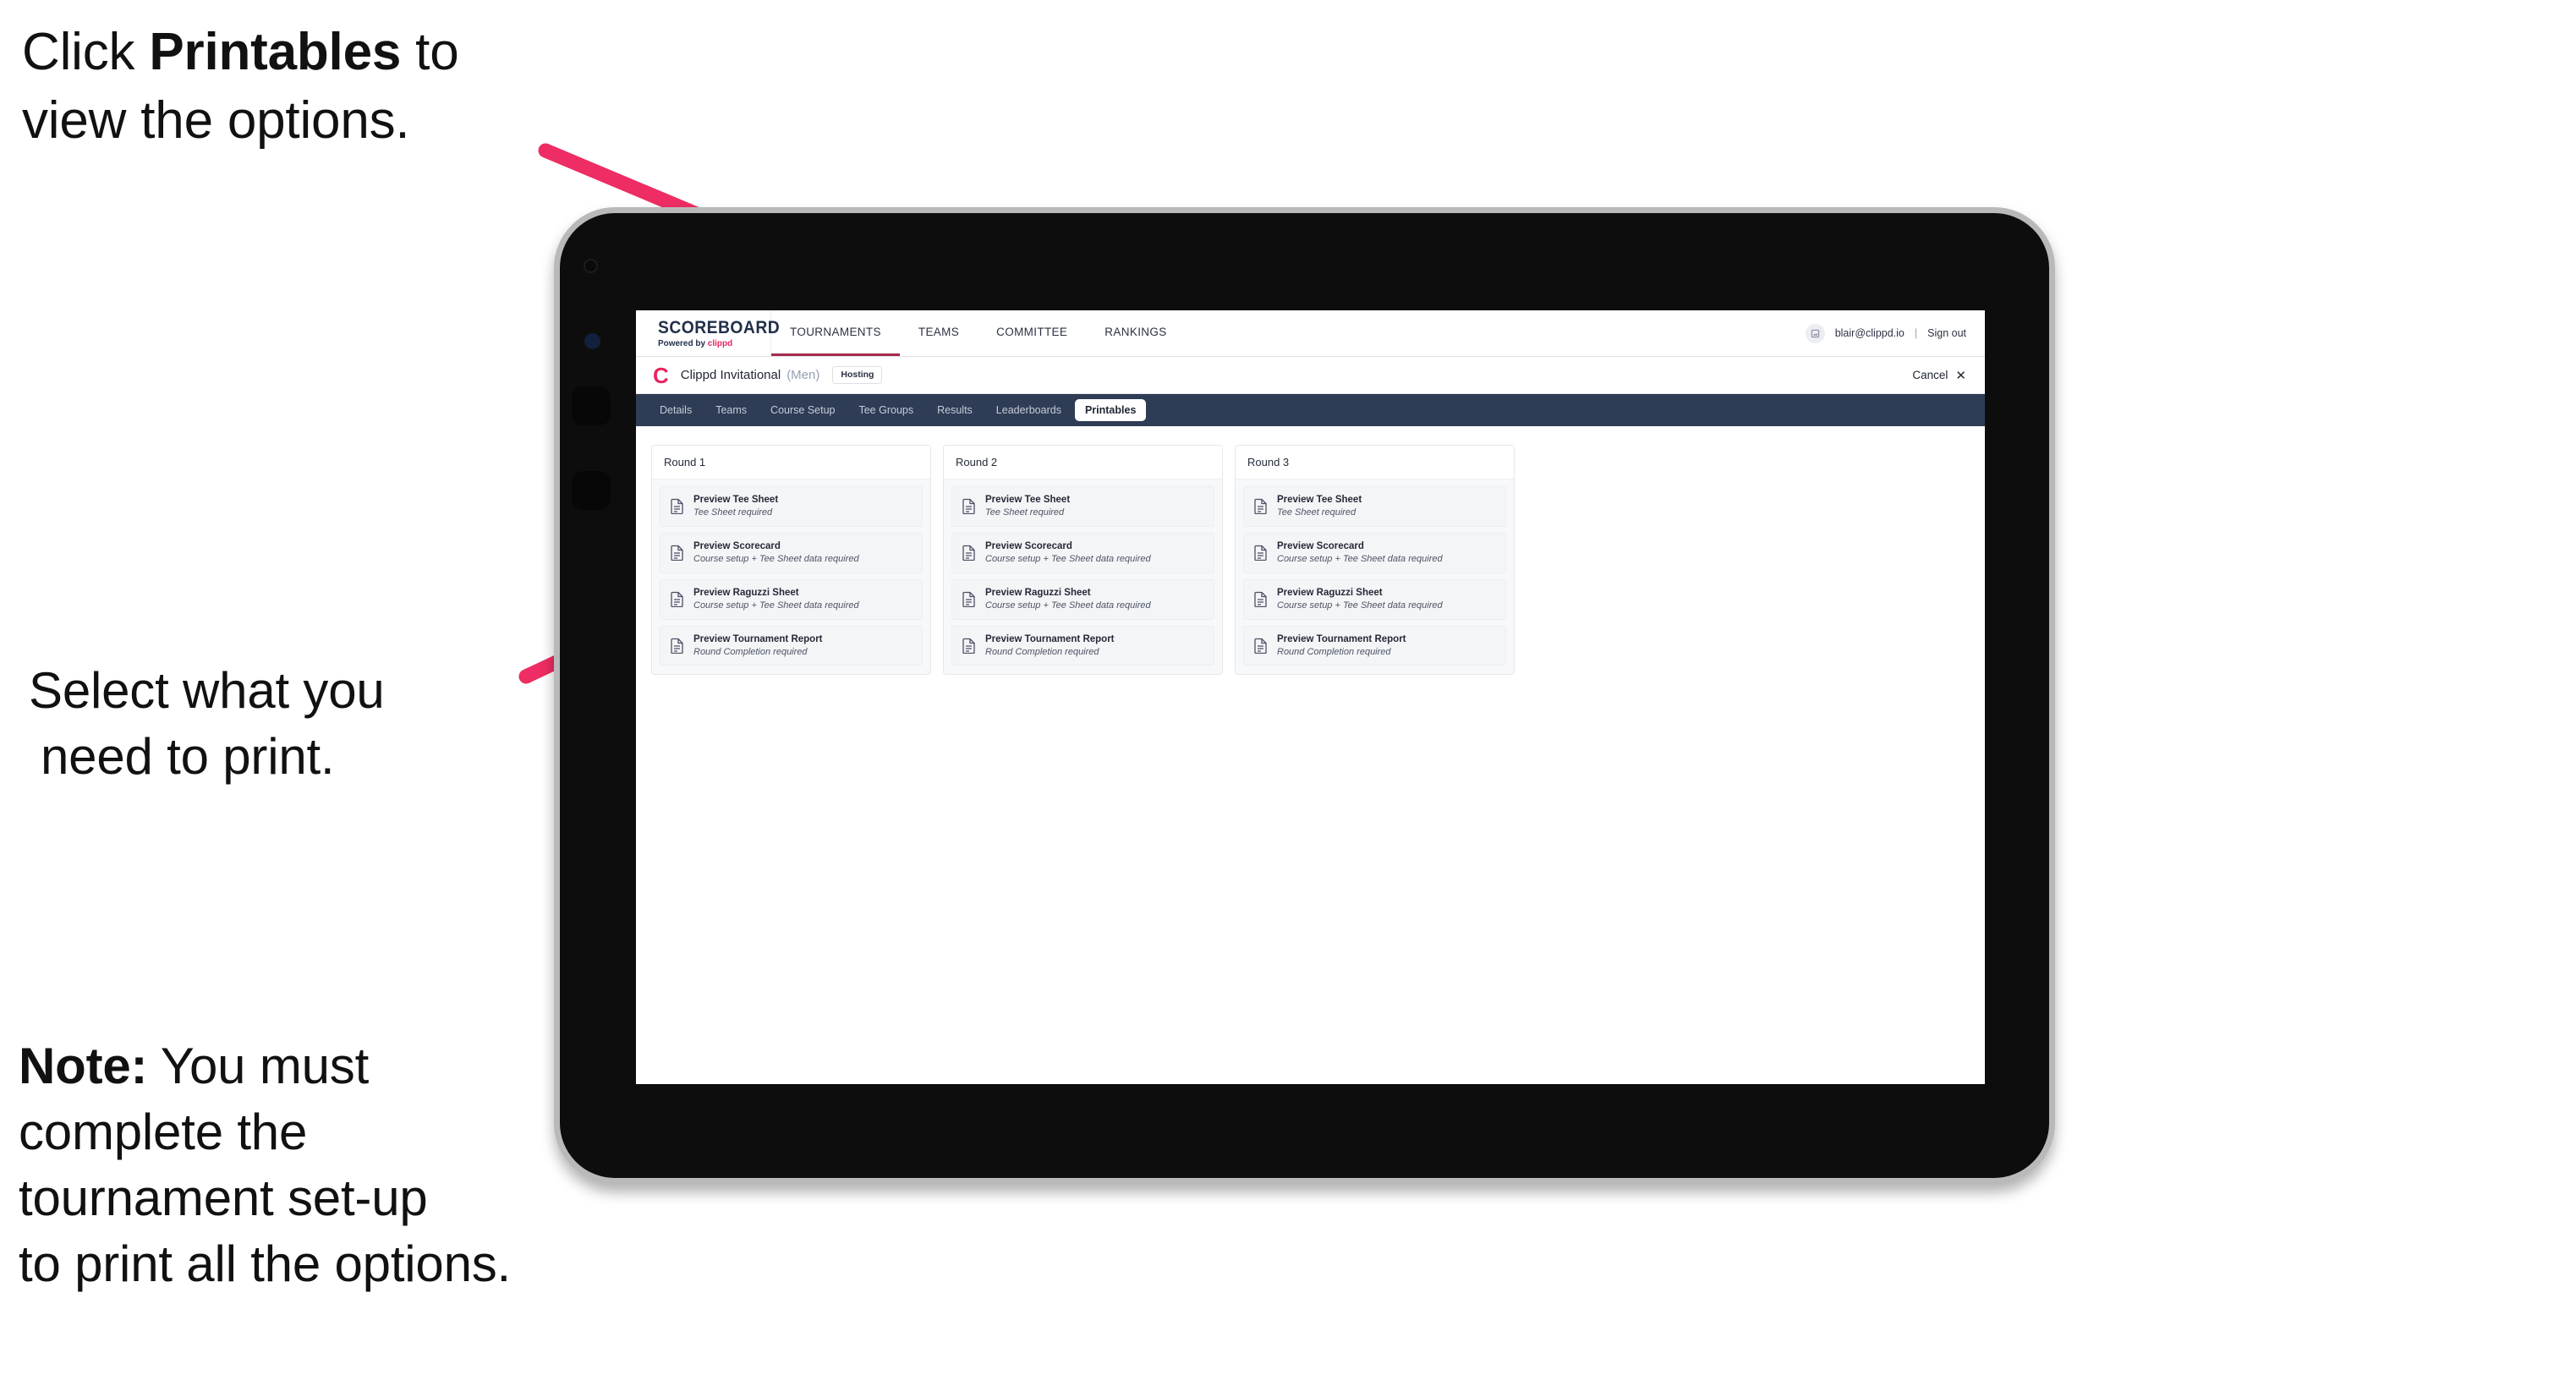  I want to click on sign-out-link: Sign out, so click(1946, 333).